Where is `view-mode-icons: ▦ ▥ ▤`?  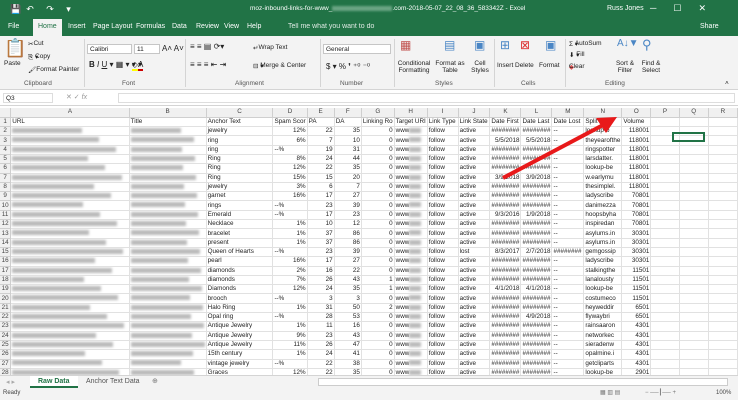
view-mode-icons: ▦ ▥ ▤ is located at coordinates (610, 392).